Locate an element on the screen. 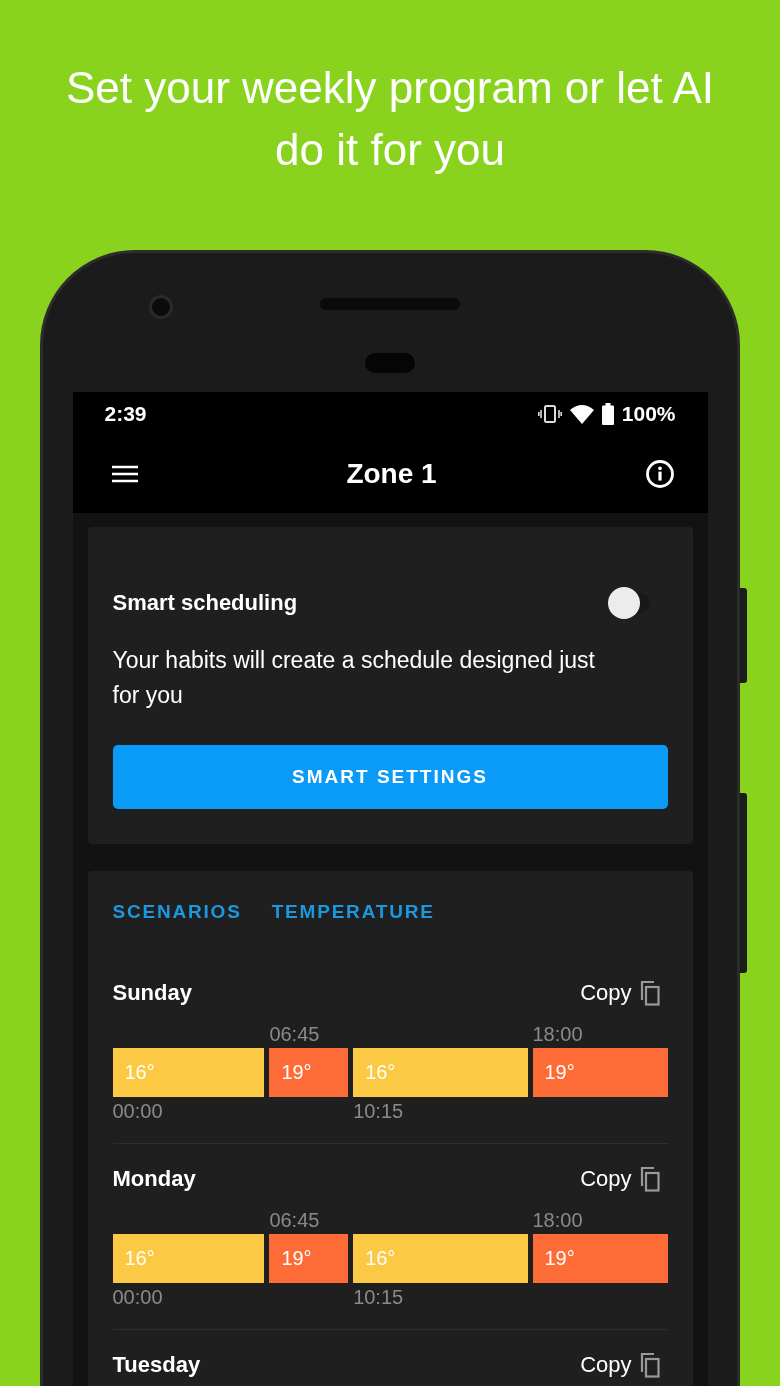 The width and height of the screenshot is (780, 1386). battery-icon is located at coordinates (607, 413).